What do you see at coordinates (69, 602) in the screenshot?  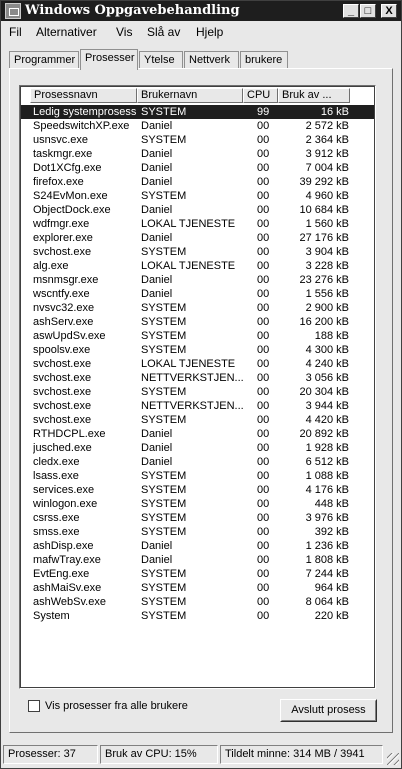 I see `process-name-cell: ashWebSv.exe` at bounding box center [69, 602].